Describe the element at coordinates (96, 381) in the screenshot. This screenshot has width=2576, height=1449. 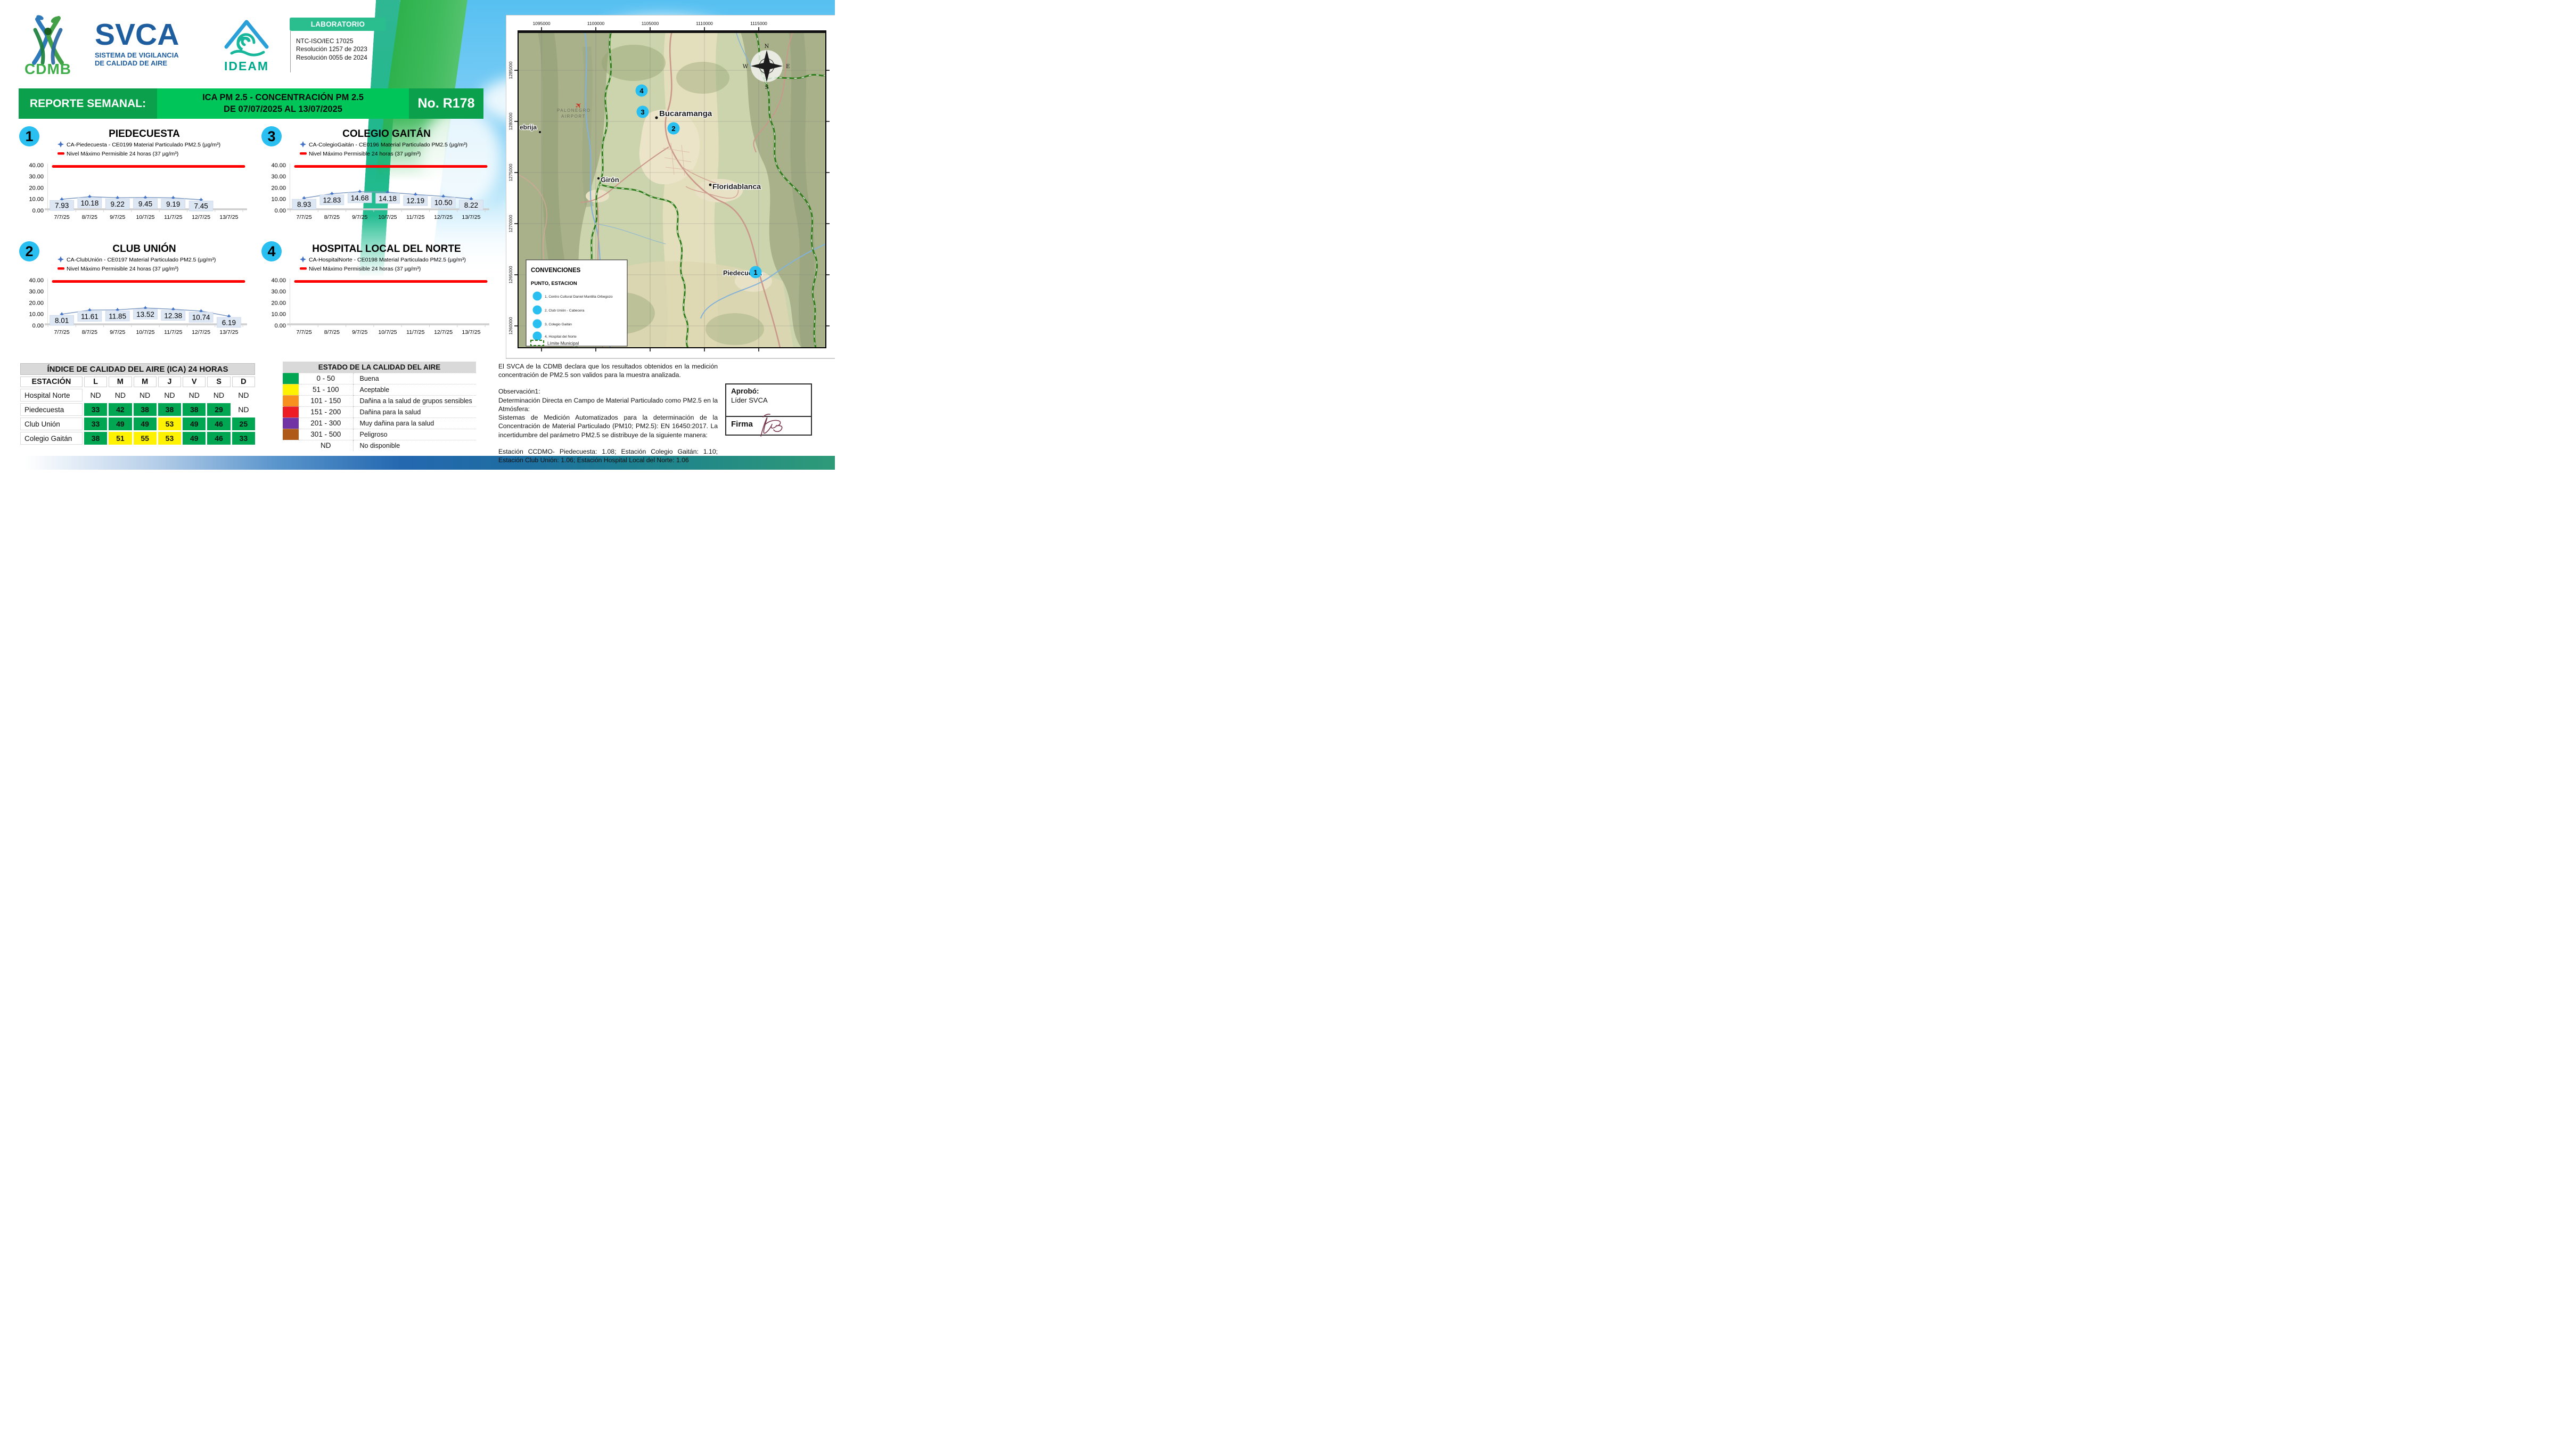
I see `ica-header: L` at that location.